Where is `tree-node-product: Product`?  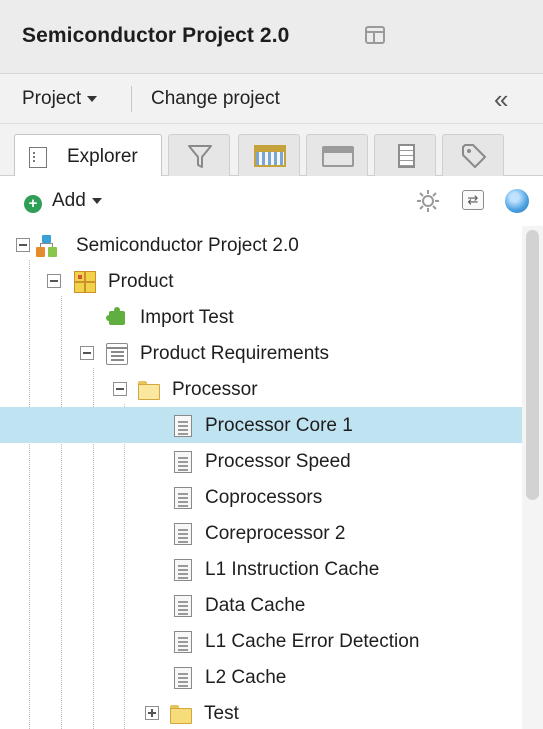 tree-node-product: Product is located at coordinates (261, 281).